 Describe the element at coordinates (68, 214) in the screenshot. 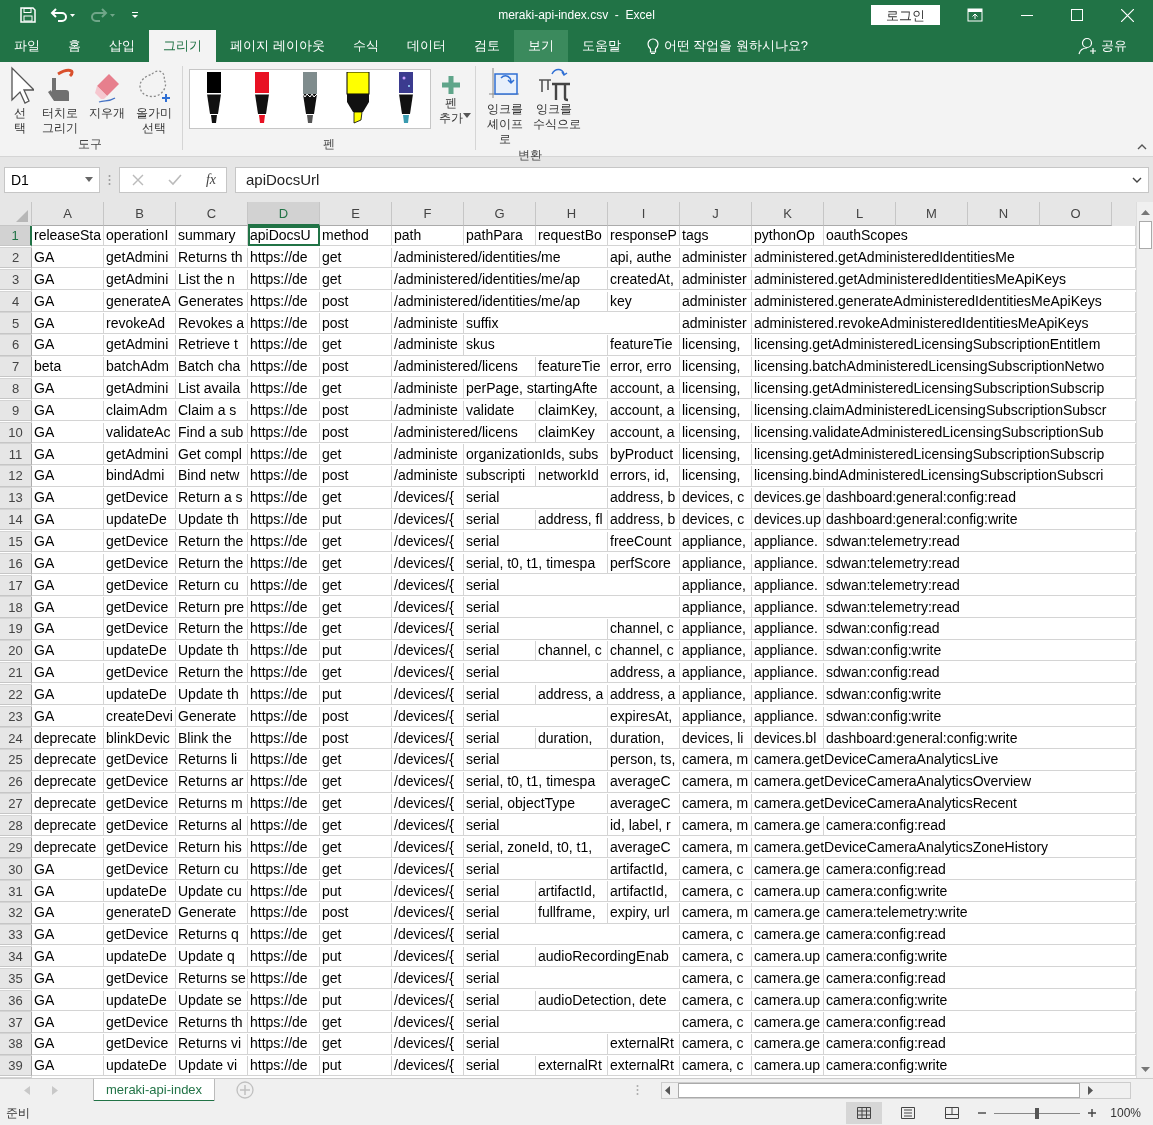

I see `column-header: A` at that location.